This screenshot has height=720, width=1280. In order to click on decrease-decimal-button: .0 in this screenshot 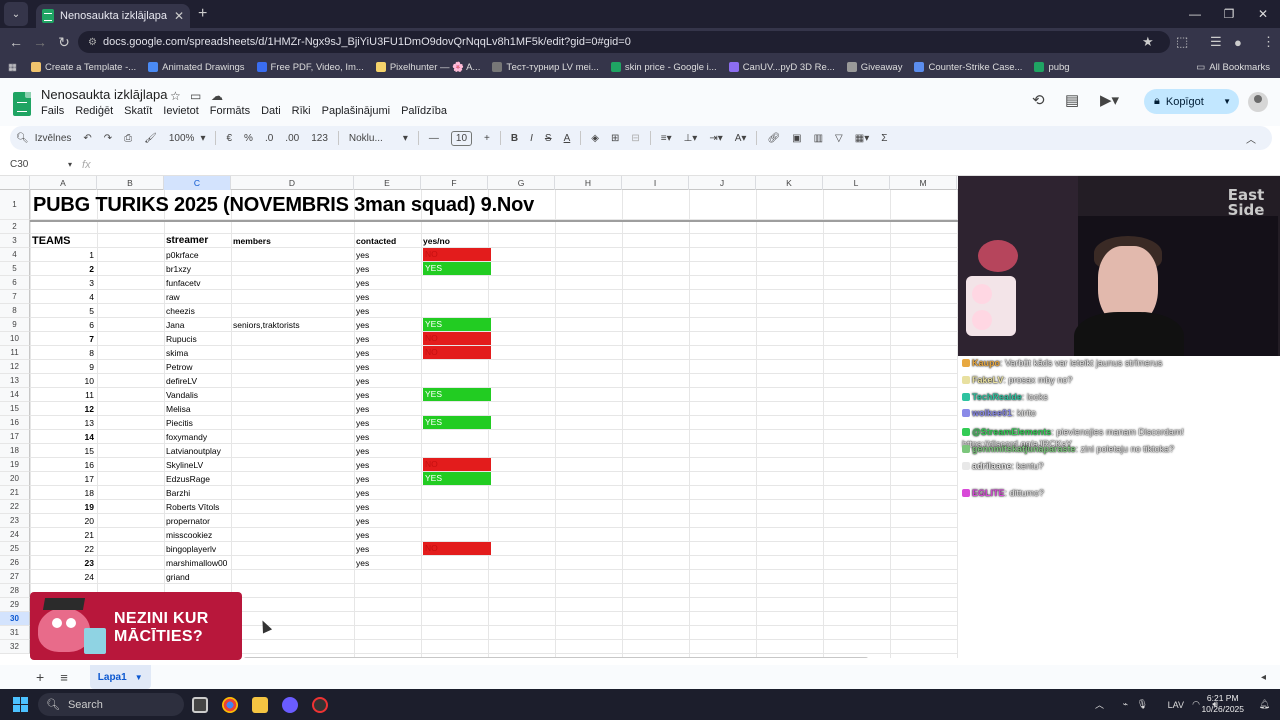, I will do `click(269, 138)`.